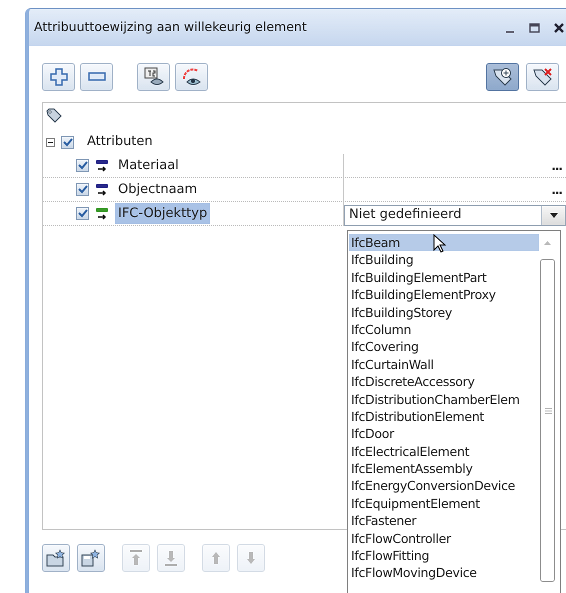 The image size is (566, 593). What do you see at coordinates (554, 215) in the screenshot?
I see `caret-icon` at bounding box center [554, 215].